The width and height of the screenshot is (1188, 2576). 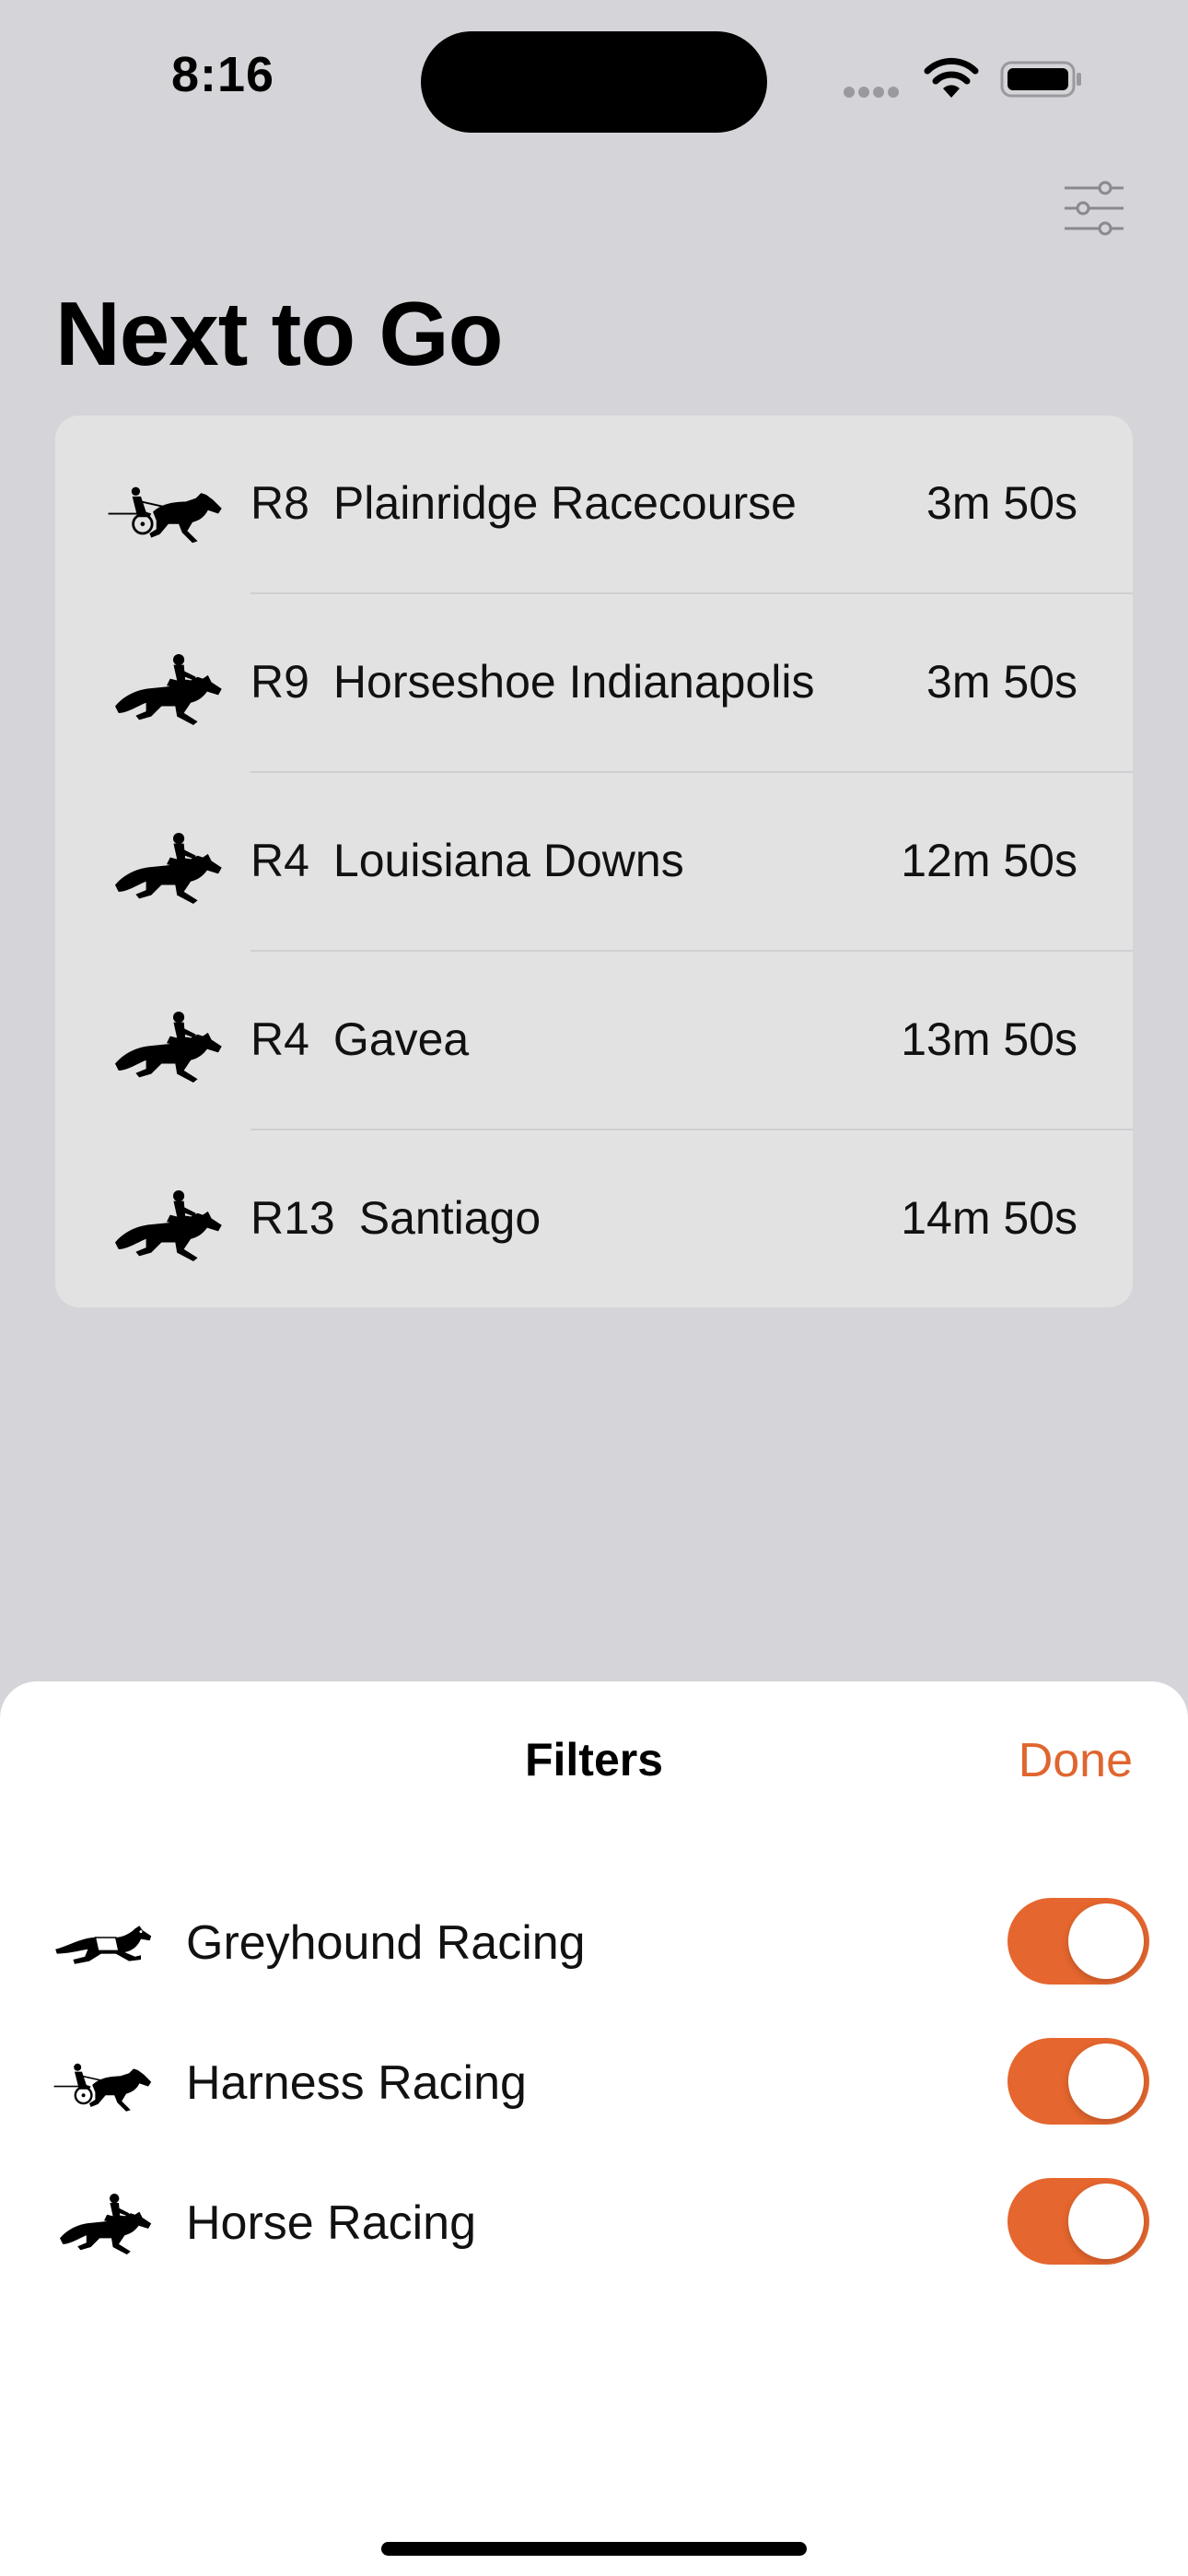 What do you see at coordinates (989, 1039) in the screenshot?
I see `race-countdown: 13m 50s` at bounding box center [989, 1039].